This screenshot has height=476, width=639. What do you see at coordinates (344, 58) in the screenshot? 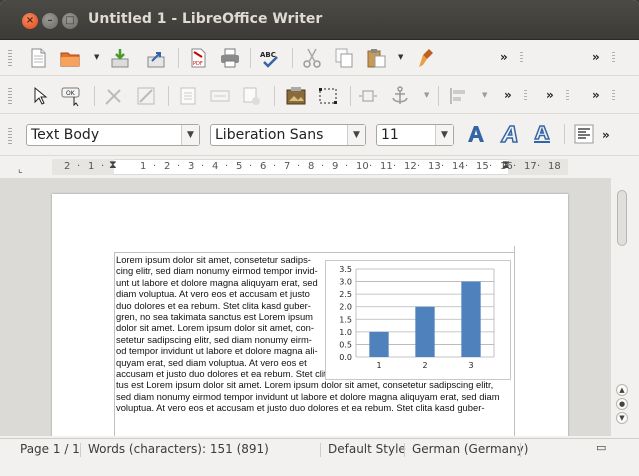
I see `copy-icon` at bounding box center [344, 58].